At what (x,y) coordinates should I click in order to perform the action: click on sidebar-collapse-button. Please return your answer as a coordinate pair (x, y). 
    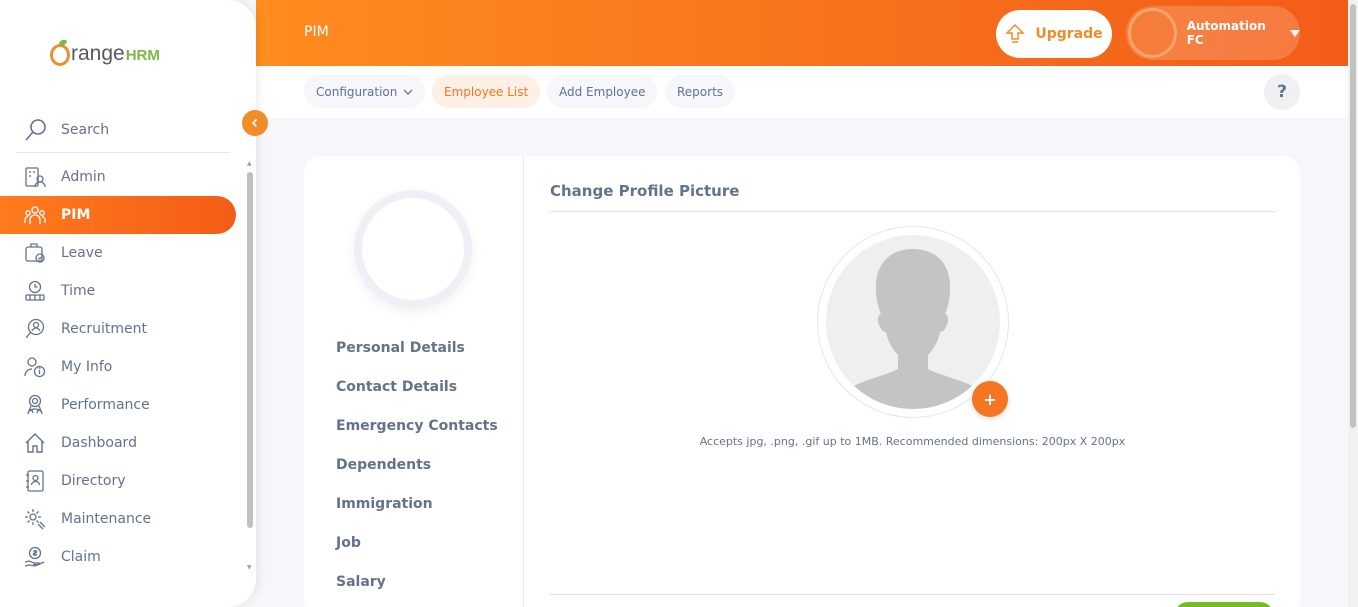
    Looking at the image, I should click on (255, 123).